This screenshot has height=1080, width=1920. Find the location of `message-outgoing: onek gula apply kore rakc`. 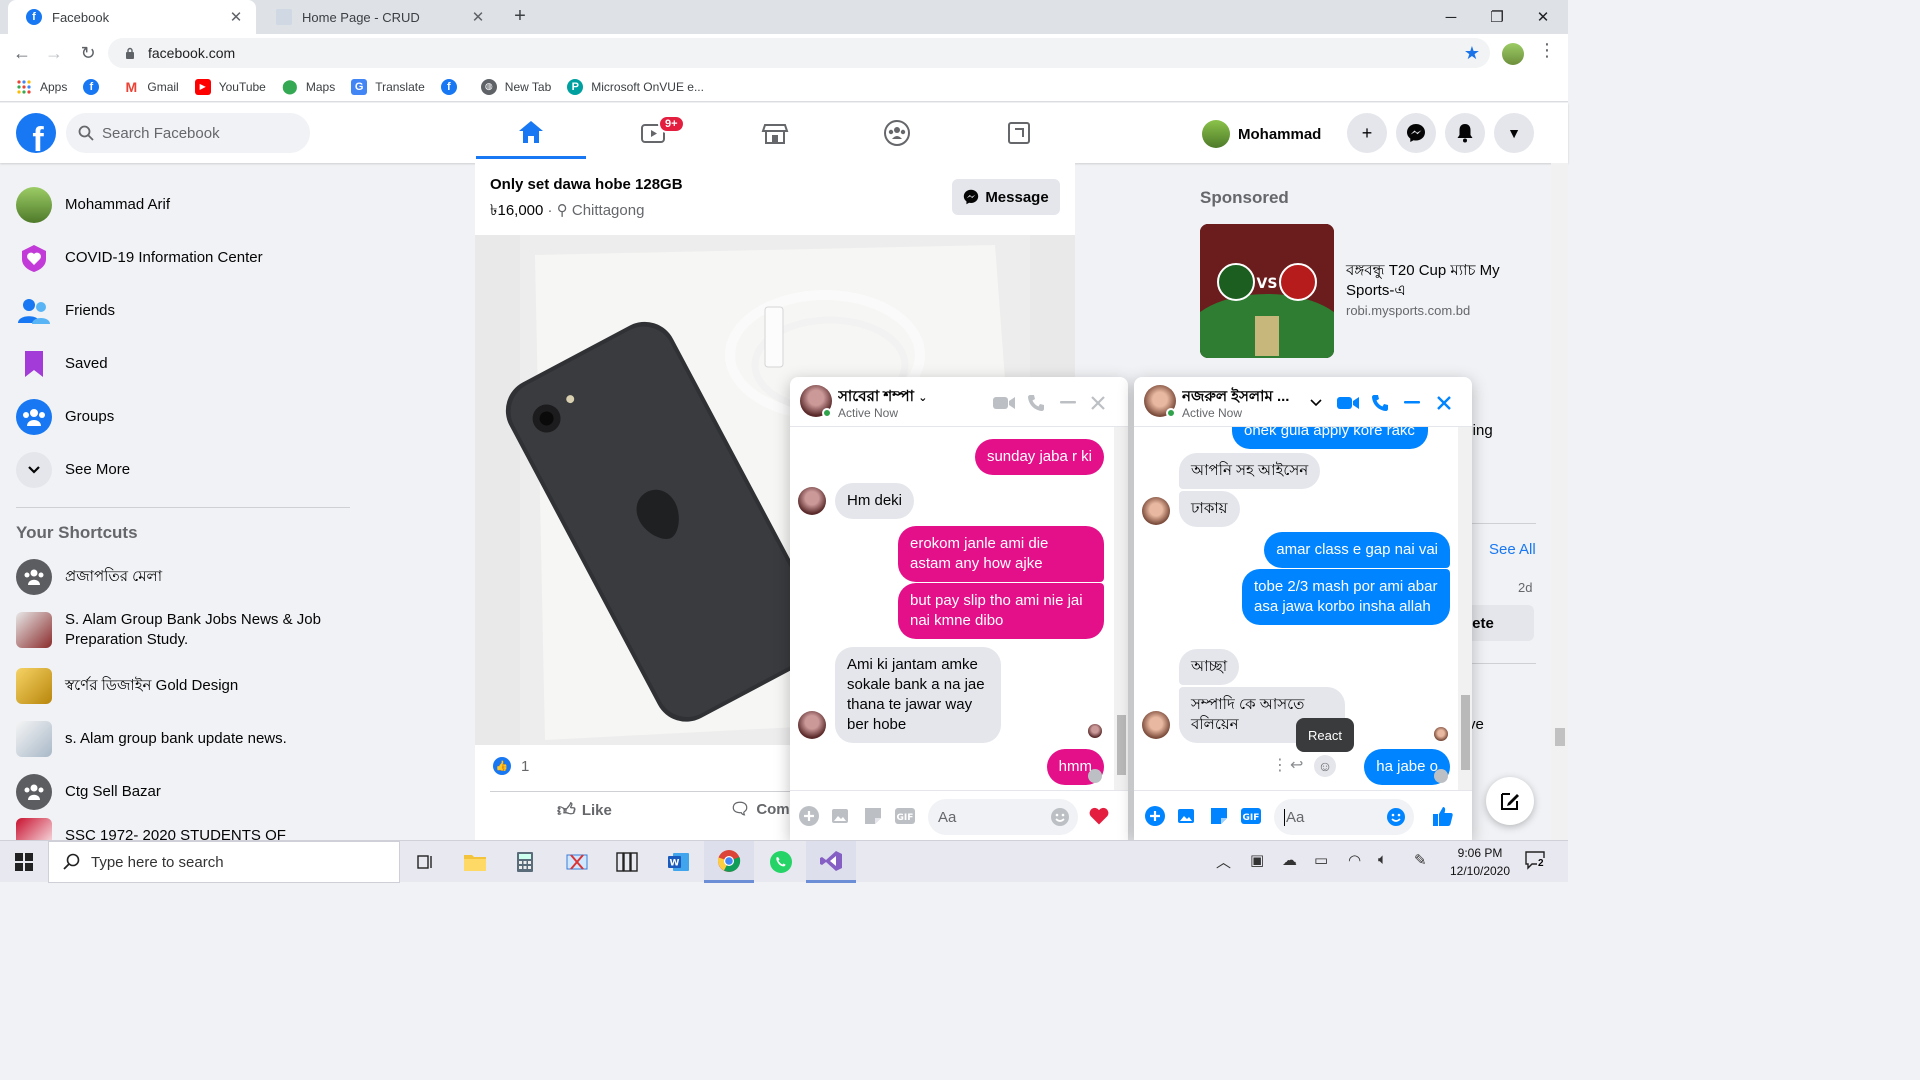

message-outgoing: onek gula apply kore rakc is located at coordinates (1330, 438).